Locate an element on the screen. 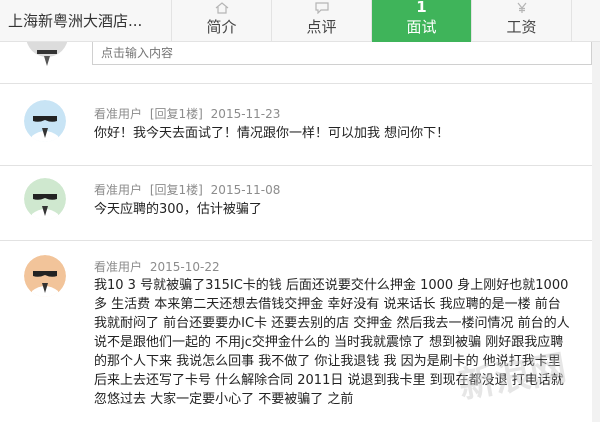 This screenshot has width=600, height=422. tab-reviews-label: 点评 is located at coordinates (321, 27).